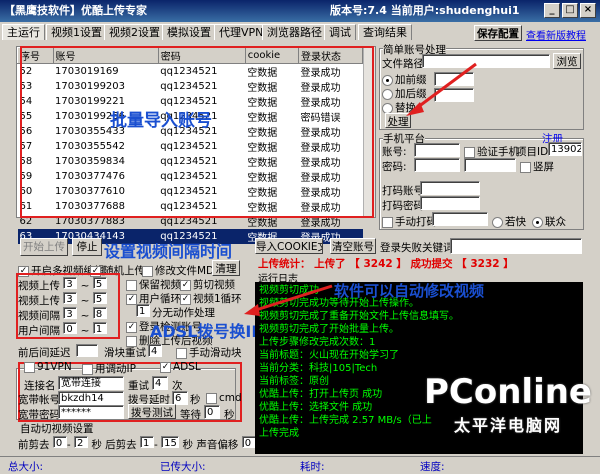 The width and height of the screenshot is (600, 474). What do you see at coordinates (441, 89) in the screenshot?
I see `annotation-arrow-icon` at bounding box center [441, 89].